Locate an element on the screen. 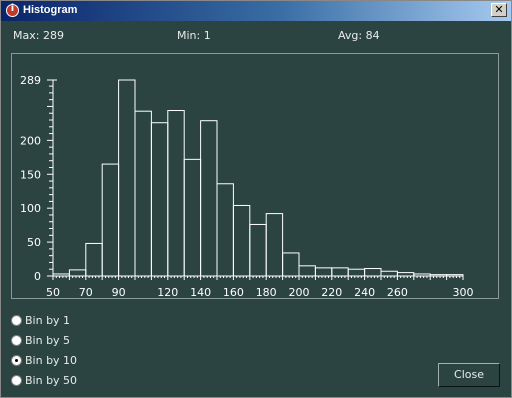 Image resolution: width=512 pixels, height=398 pixels. x-tick-label: 180 is located at coordinates (266, 292).